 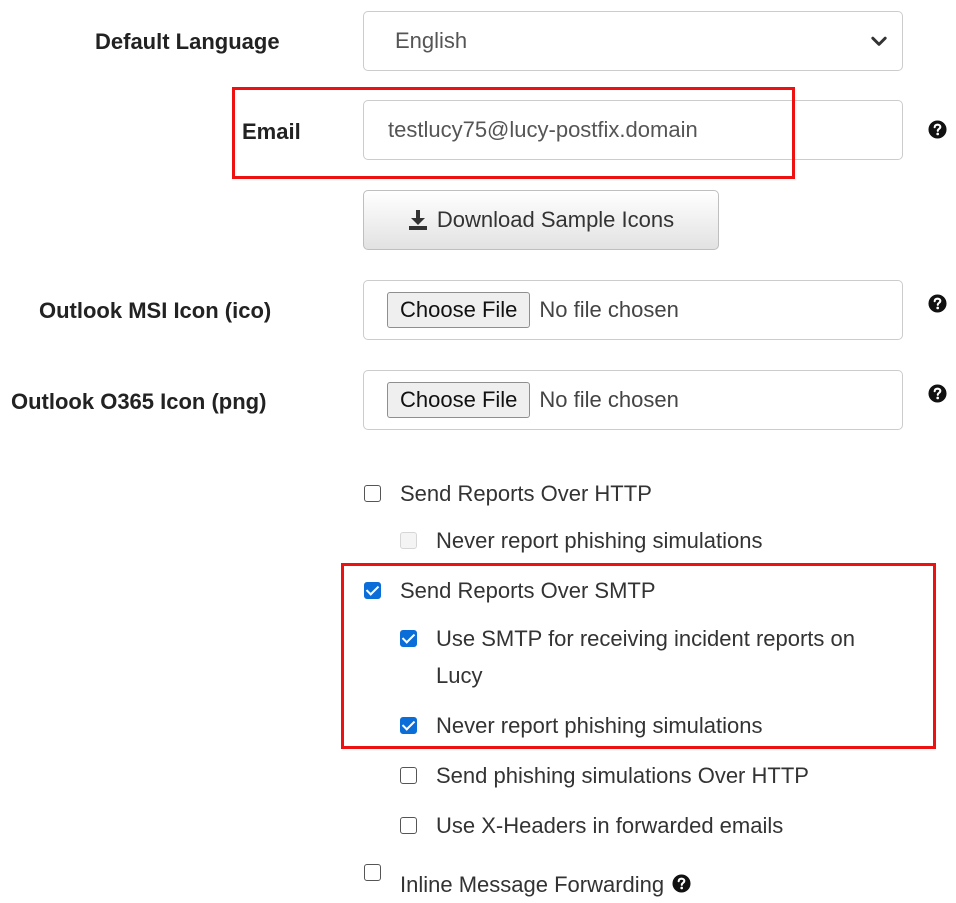 I want to click on inline-forwarding-option: Inline Message Forwarding, so click(x=527, y=883).